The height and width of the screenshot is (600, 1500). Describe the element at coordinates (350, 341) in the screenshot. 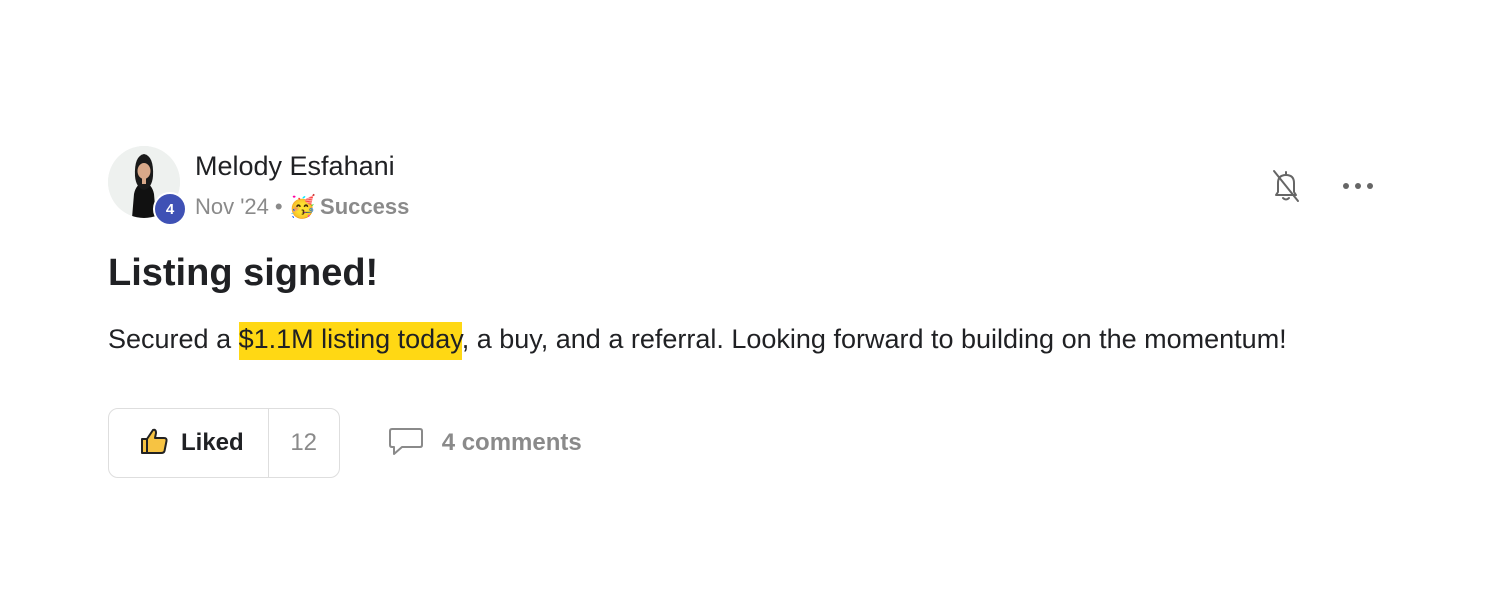

I see `body-highlight: $1.1M listing today` at that location.